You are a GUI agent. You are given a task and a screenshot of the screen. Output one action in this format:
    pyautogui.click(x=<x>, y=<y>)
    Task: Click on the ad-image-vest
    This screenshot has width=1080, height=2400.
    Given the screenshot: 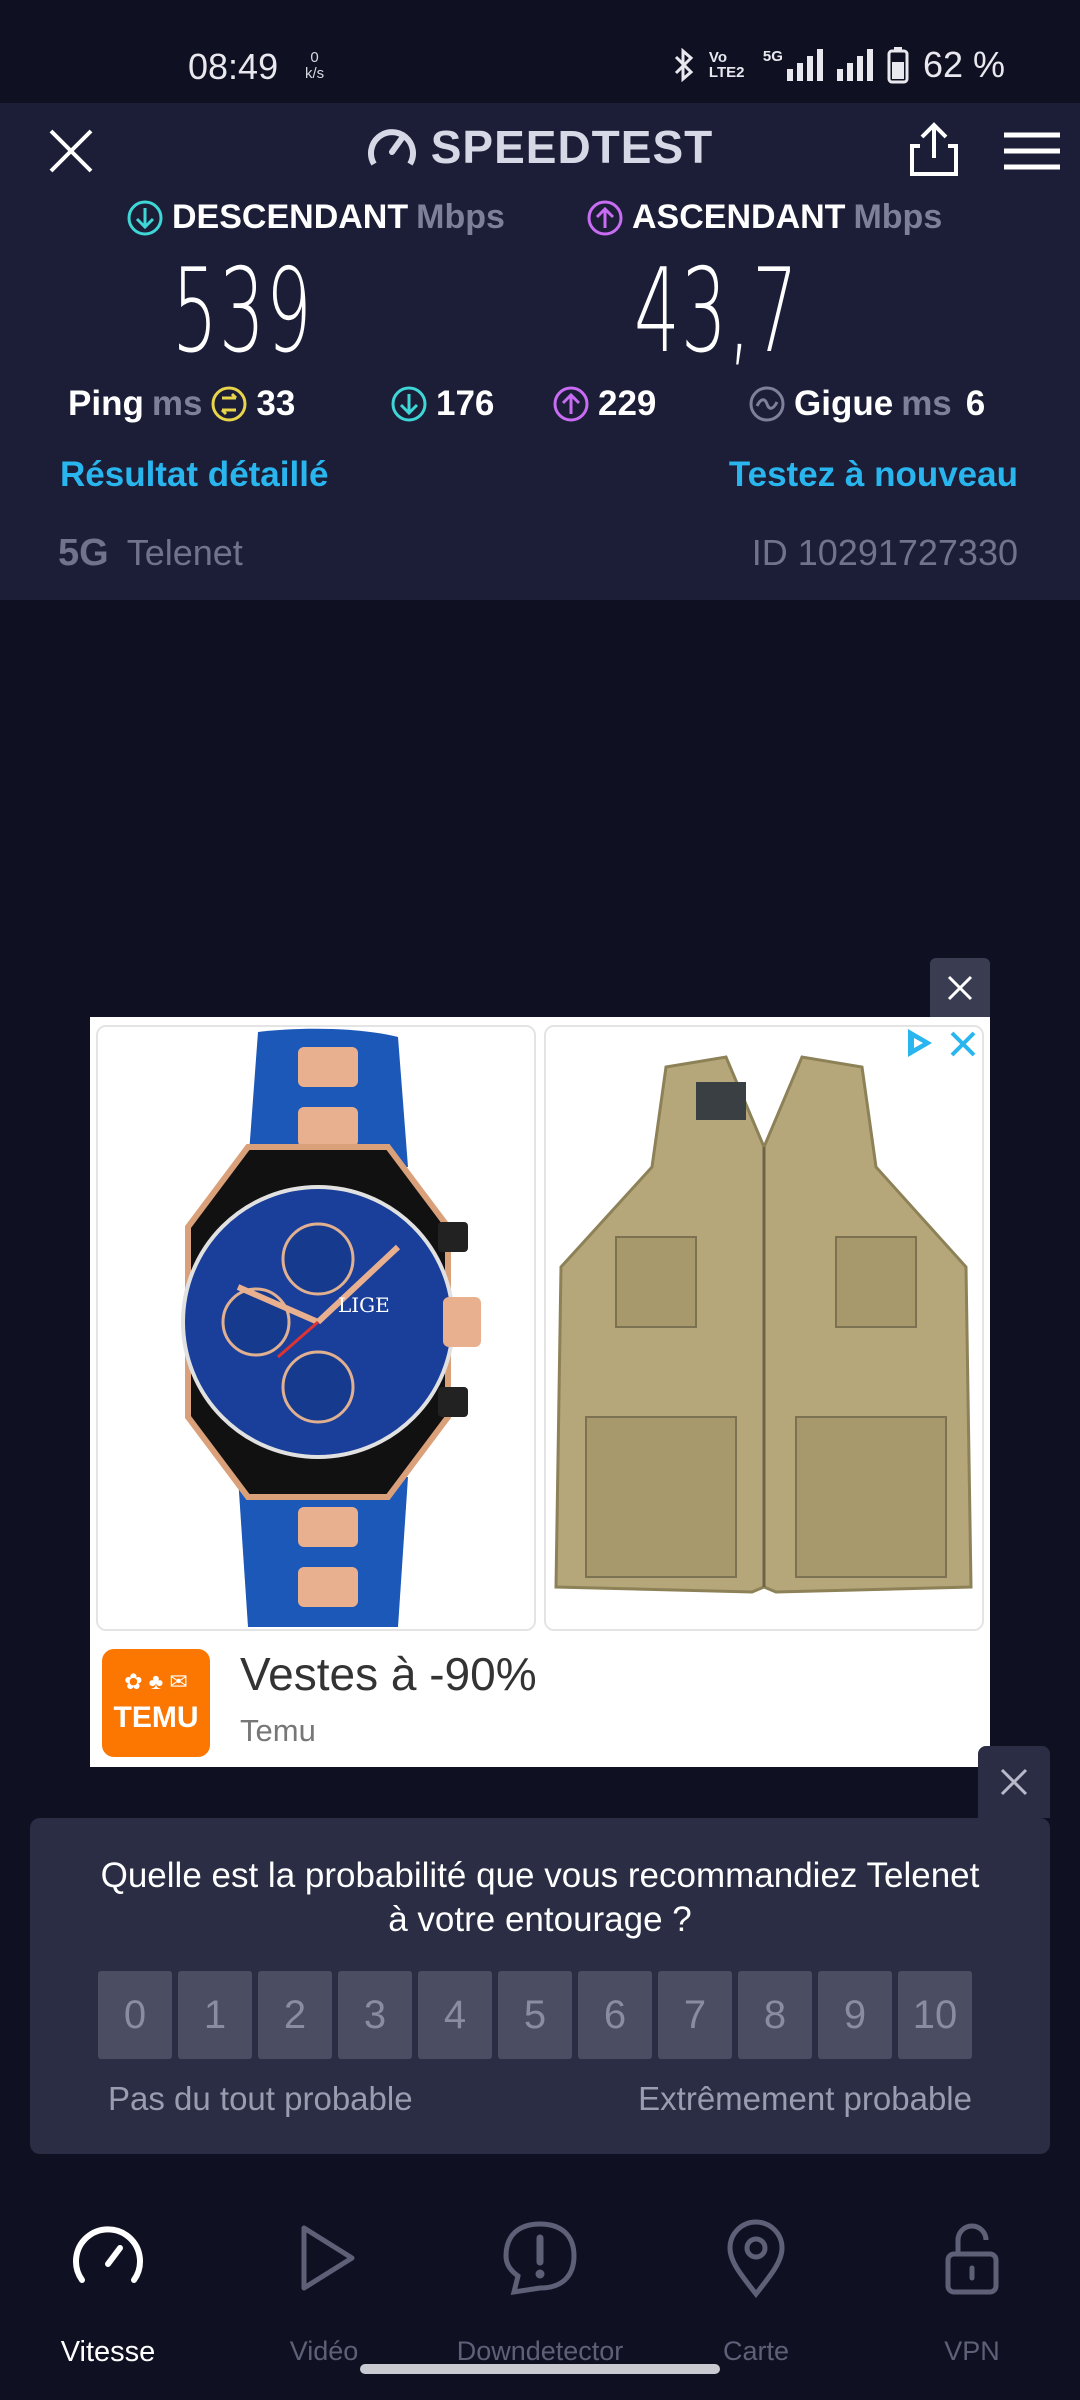 What is the action you would take?
    pyautogui.click(x=764, y=1328)
    